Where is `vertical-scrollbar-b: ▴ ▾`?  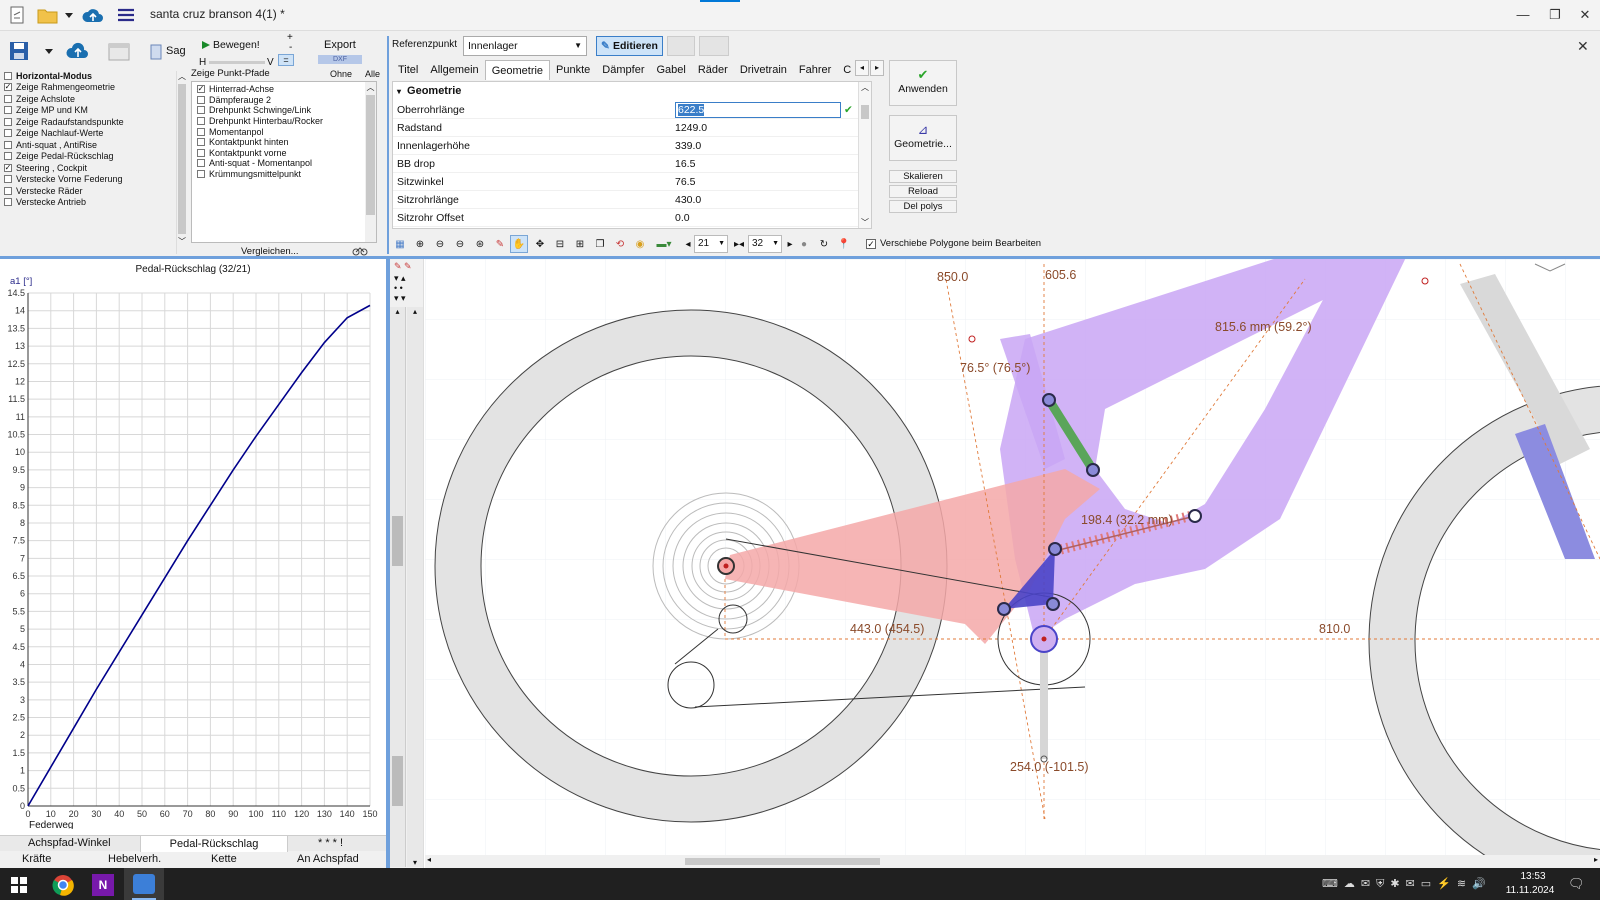
vertical-scrollbar-b: ▴ ▾ is located at coordinates (415, 587).